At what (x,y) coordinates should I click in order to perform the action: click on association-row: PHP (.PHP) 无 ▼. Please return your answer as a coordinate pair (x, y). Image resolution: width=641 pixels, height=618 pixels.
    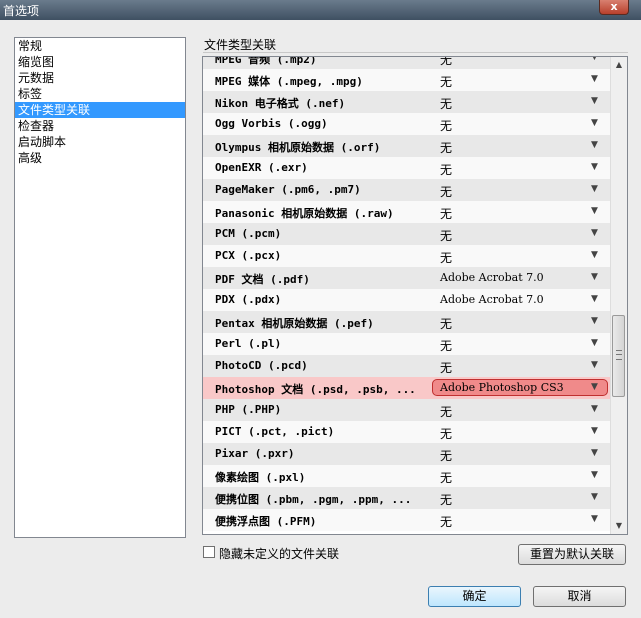
    Looking at the image, I should click on (407, 410).